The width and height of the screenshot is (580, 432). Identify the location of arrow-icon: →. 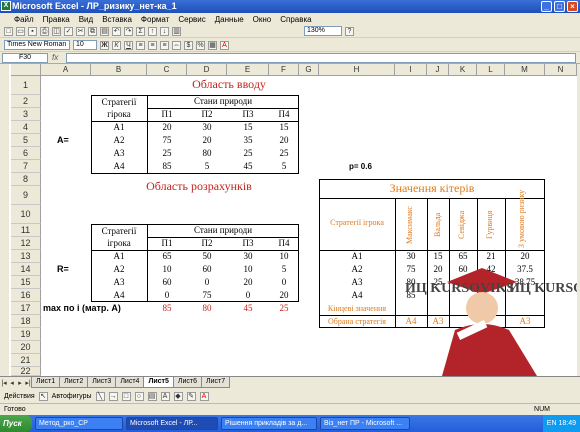
(113, 396).